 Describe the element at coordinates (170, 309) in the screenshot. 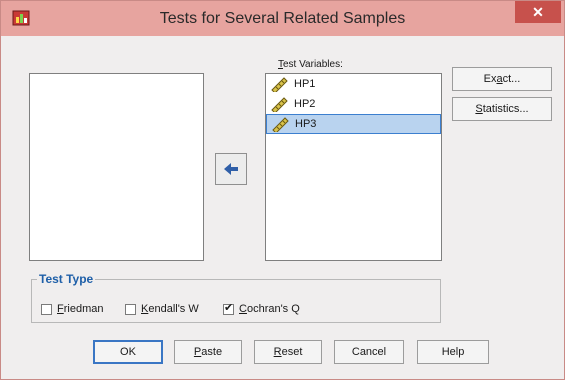

I see `checkbox-label: Kendall's W` at that location.